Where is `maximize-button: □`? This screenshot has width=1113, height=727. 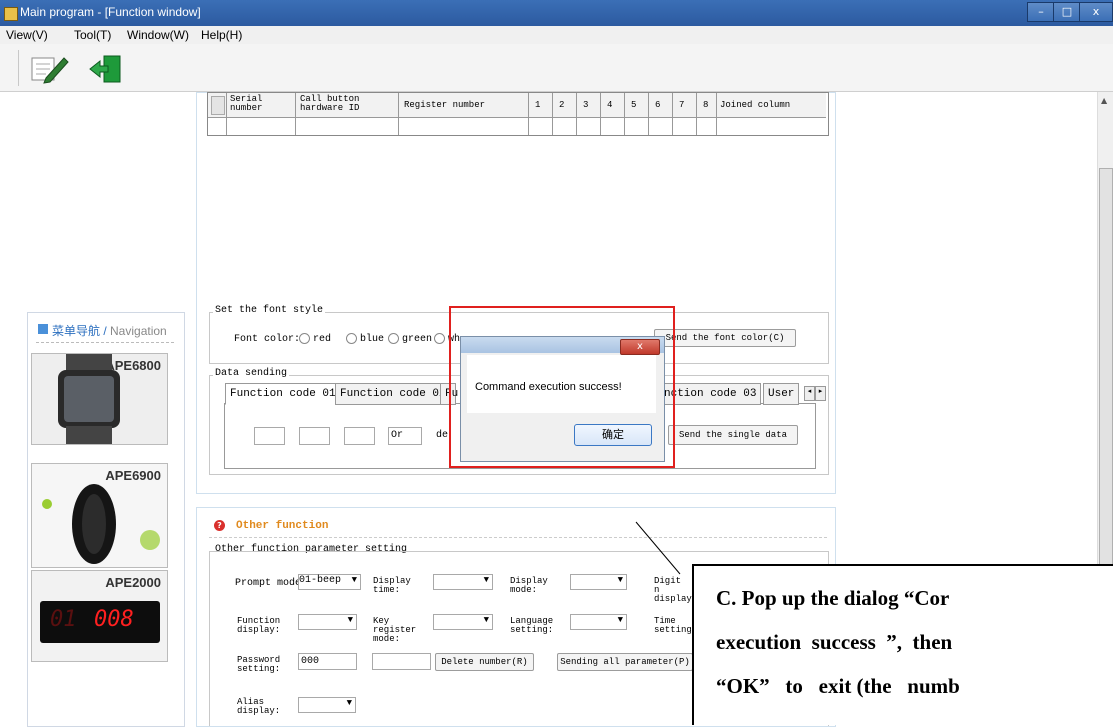
maximize-button: □ is located at coordinates (1067, 12).